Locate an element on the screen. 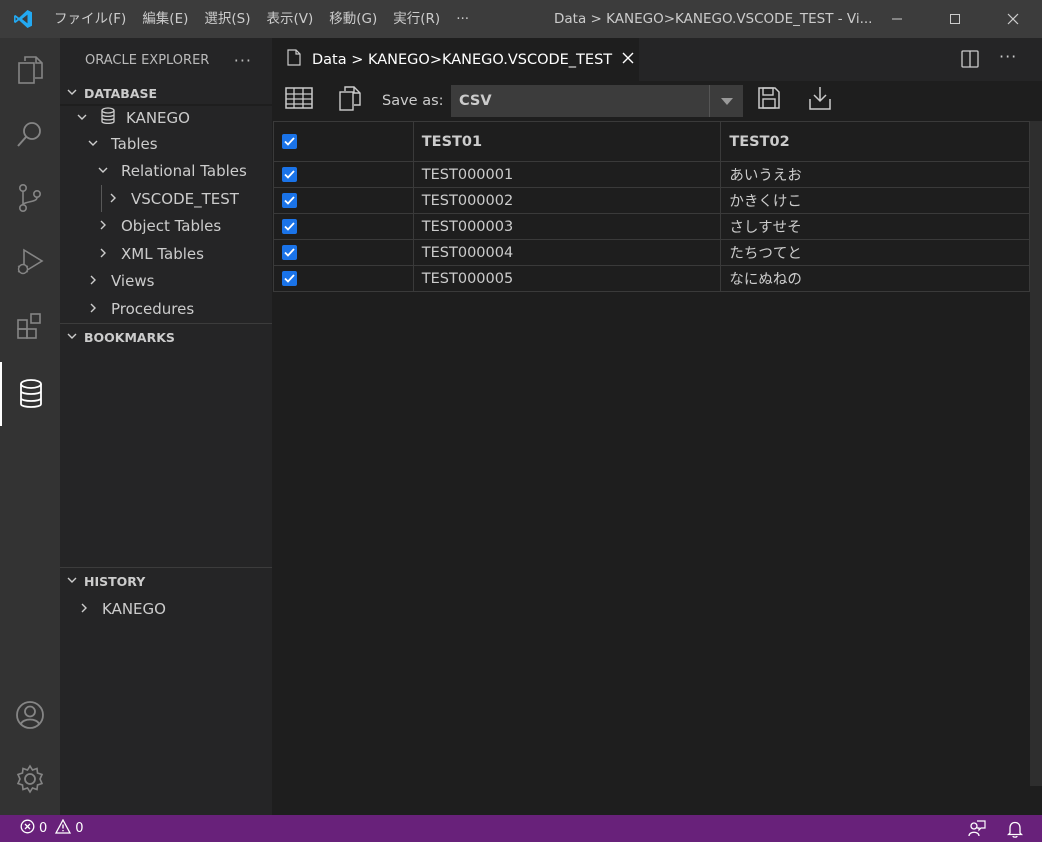  tree-item-label: KANEGO is located at coordinates (158, 118).